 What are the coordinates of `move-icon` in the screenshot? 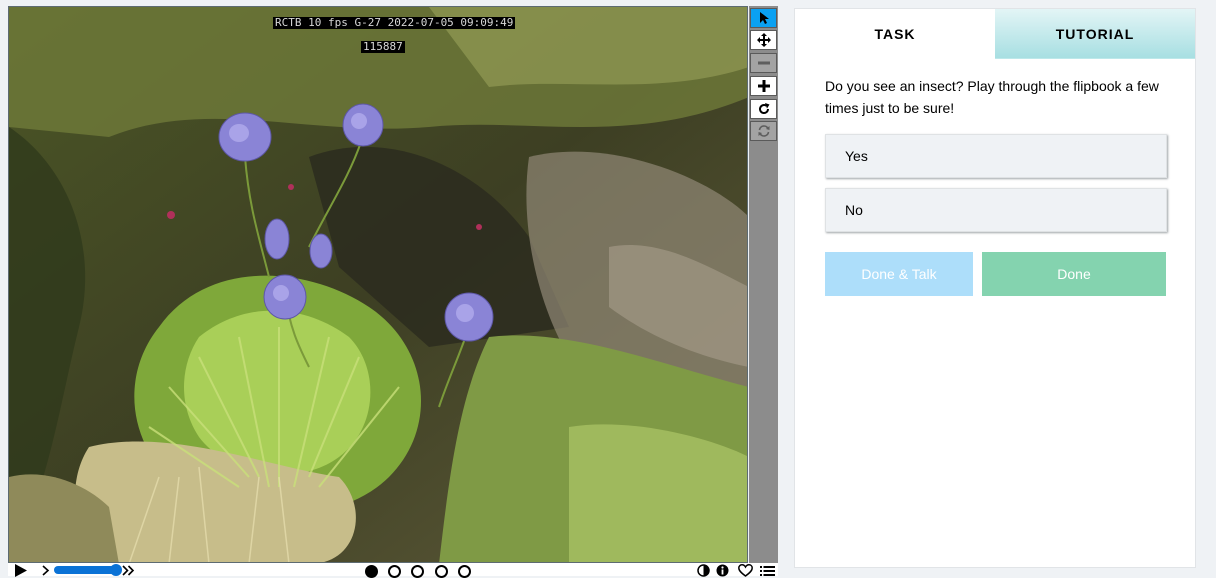 It's located at (763, 40).